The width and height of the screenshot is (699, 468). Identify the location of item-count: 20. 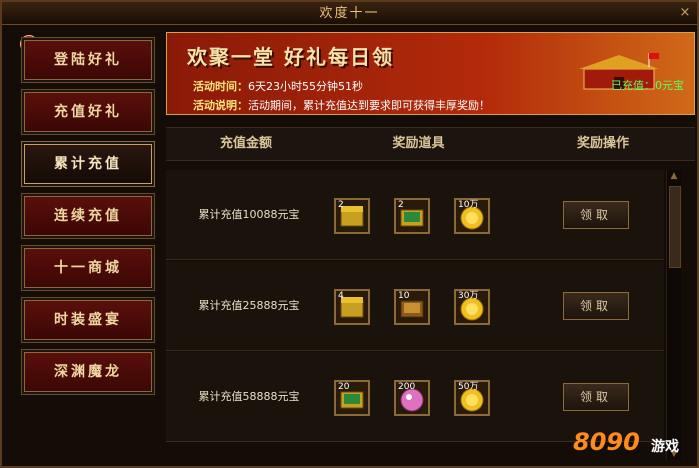
(344, 387).